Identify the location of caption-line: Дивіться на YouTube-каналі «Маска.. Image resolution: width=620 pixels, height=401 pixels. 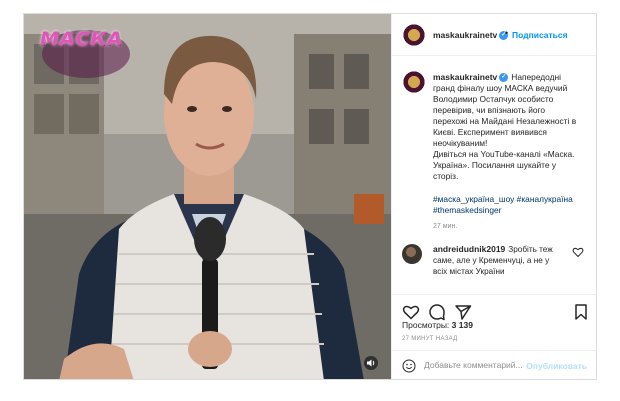
(504, 154).